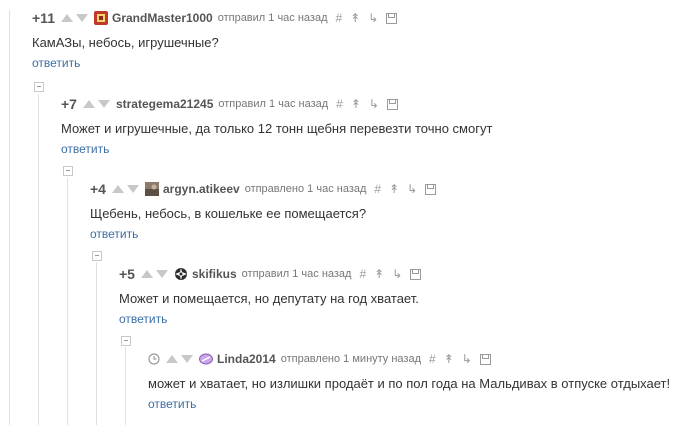 The height and width of the screenshot is (425, 700). I want to click on comment-text: КамАЗы, небось, игрушечные?, so click(125, 42).